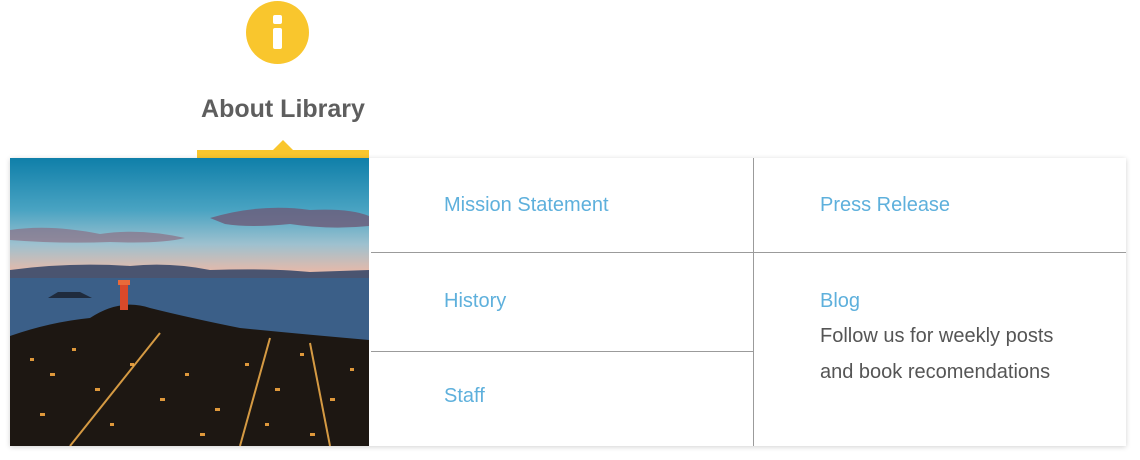  What do you see at coordinates (283, 154) in the screenshot?
I see `active-tab-bar` at bounding box center [283, 154].